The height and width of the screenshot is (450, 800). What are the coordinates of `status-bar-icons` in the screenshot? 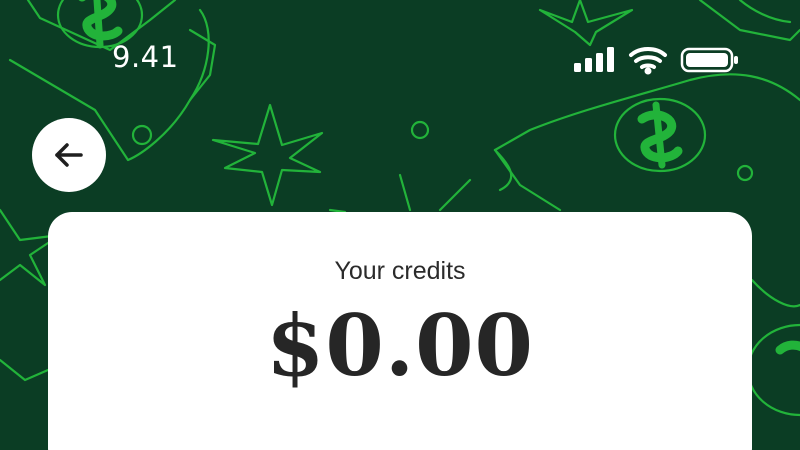 It's located at (656, 61).